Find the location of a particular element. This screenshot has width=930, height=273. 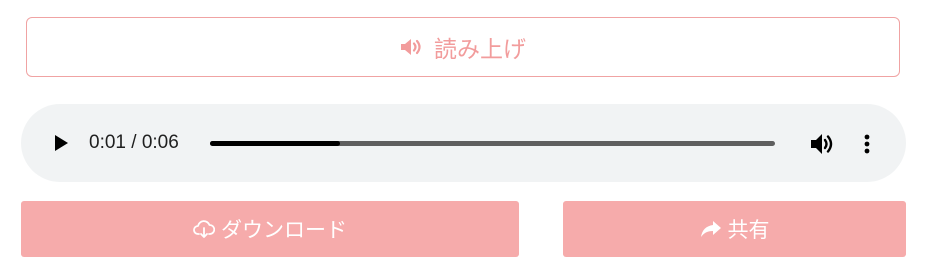

play-button is located at coordinates (61, 143).